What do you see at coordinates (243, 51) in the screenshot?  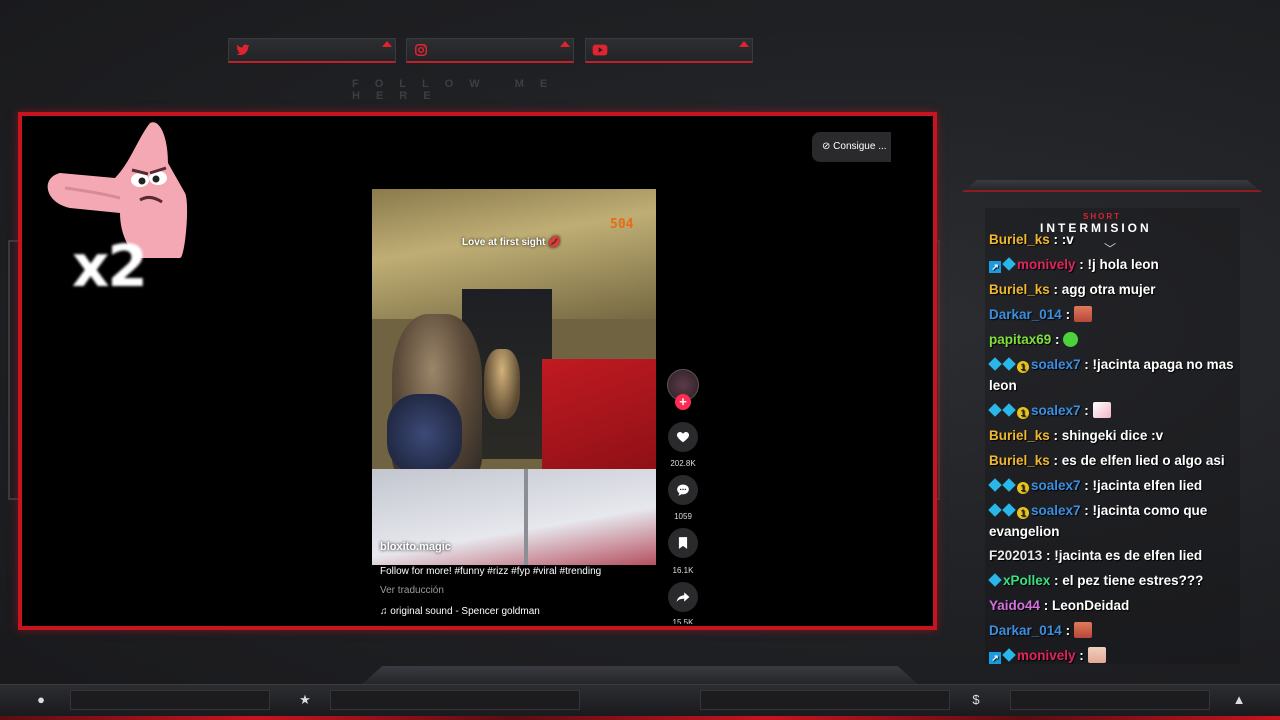 I see `twitter-icon` at bounding box center [243, 51].